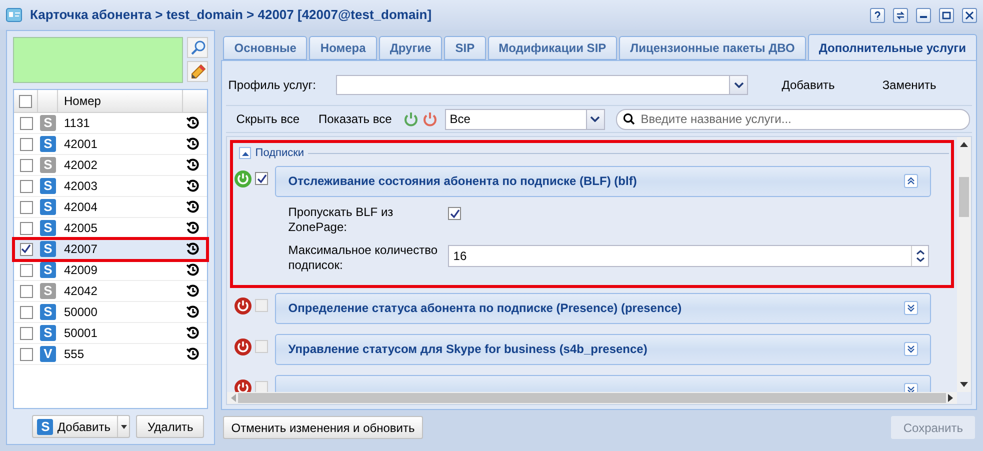 The width and height of the screenshot is (983, 451). I want to click on number-cell-text: 555, so click(74, 354).